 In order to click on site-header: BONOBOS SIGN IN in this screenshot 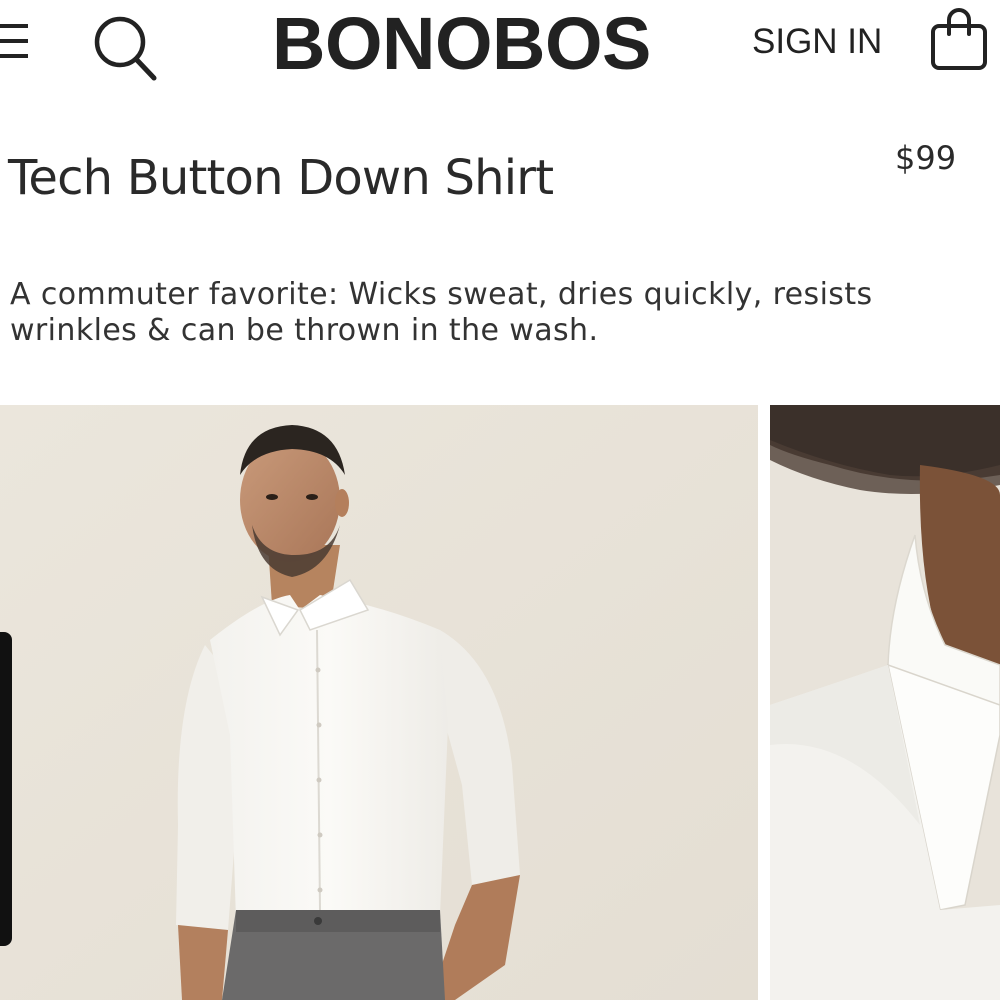, I will do `click(500, 50)`.